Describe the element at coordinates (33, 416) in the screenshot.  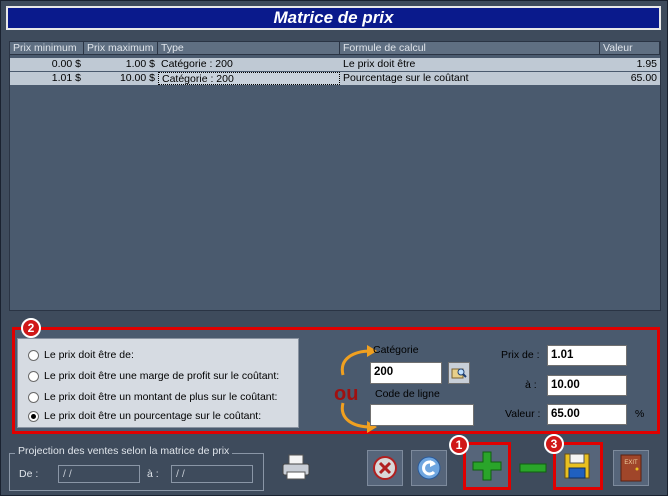
I see `radio-button-selected-icon` at that location.